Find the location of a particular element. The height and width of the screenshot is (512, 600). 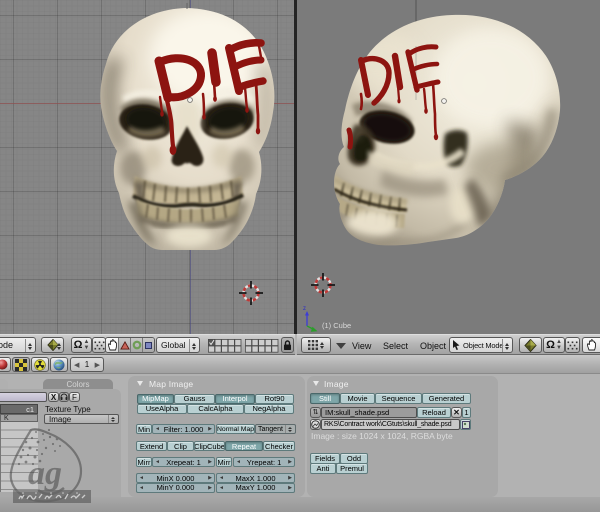

svg-text: ag is located at coordinates (45, 473).